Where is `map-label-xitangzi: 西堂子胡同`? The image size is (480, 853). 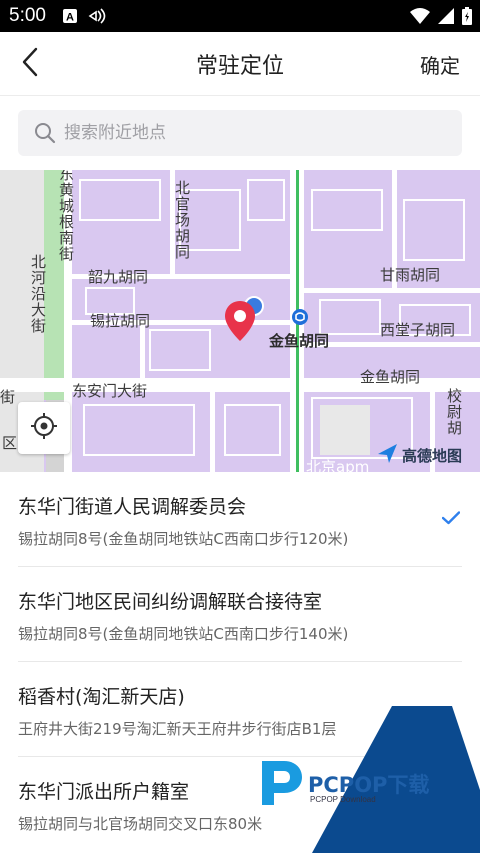
map-label-xitangzi: 西堂子胡同 is located at coordinates (418, 330).